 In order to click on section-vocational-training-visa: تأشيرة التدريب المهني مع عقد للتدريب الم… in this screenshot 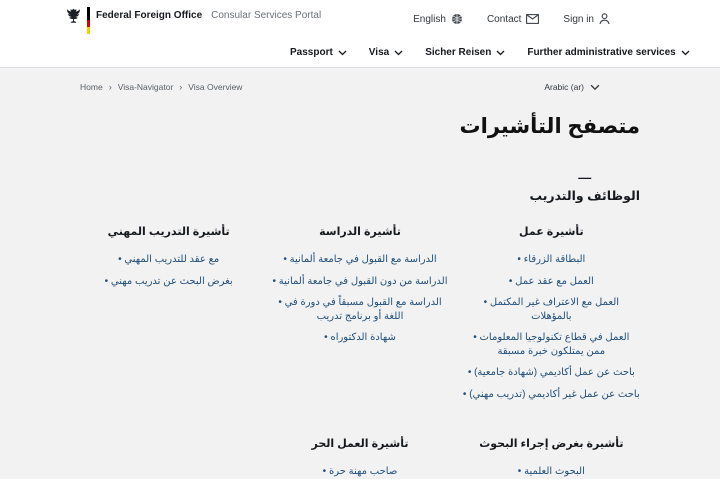, I will do `click(168, 317)`.